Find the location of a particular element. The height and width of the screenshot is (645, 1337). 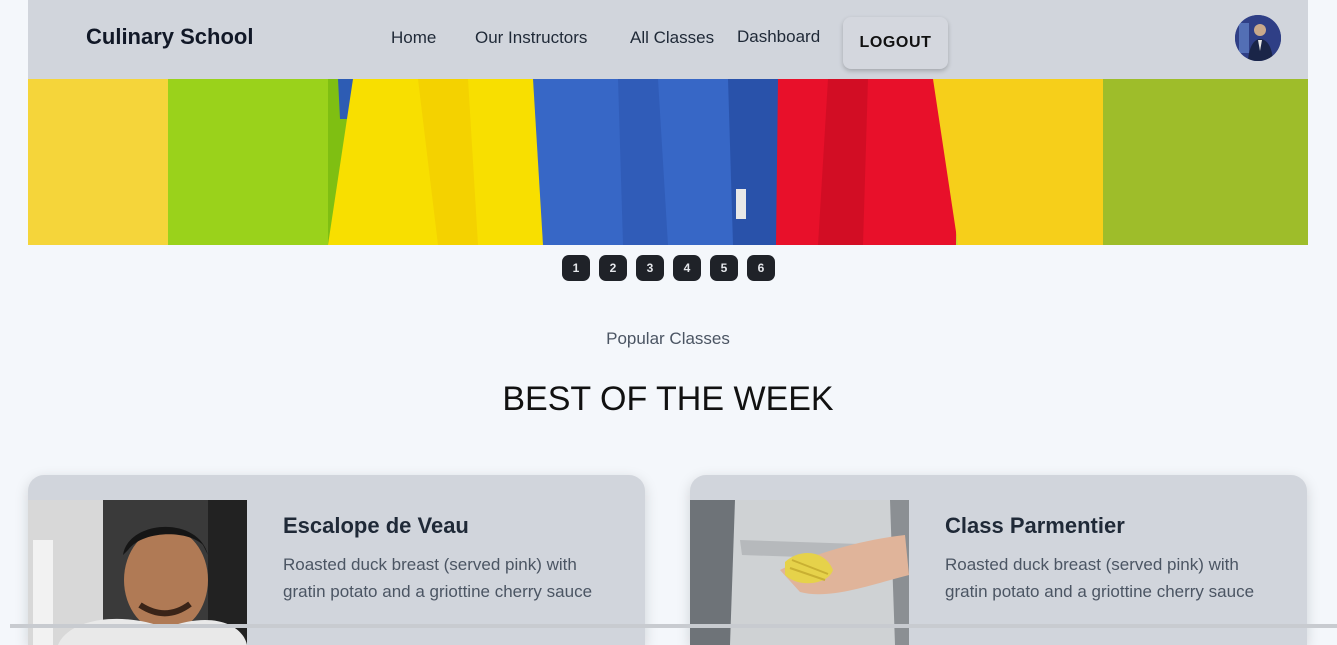

nav-link-instructors: Our Instructors is located at coordinates (531, 38).